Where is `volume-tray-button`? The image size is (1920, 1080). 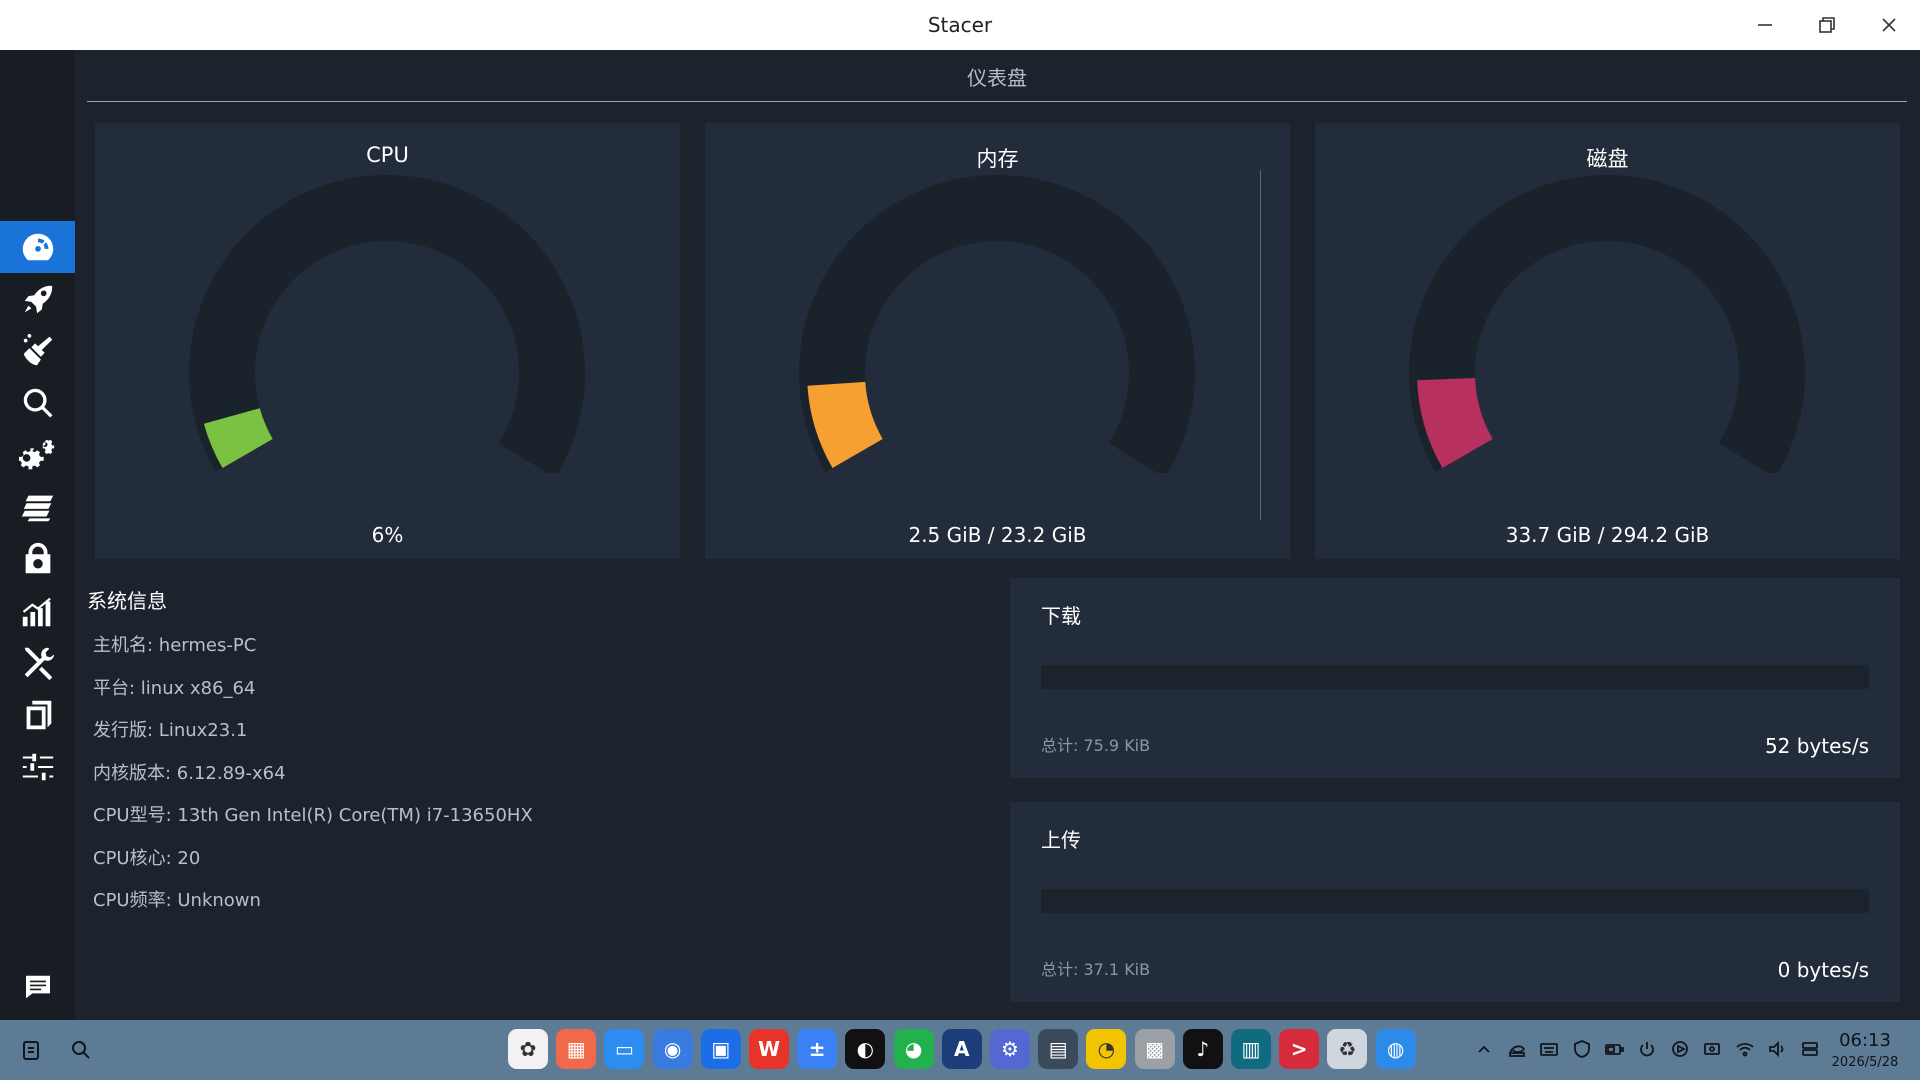 volume-tray-button is located at coordinates (1777, 1049).